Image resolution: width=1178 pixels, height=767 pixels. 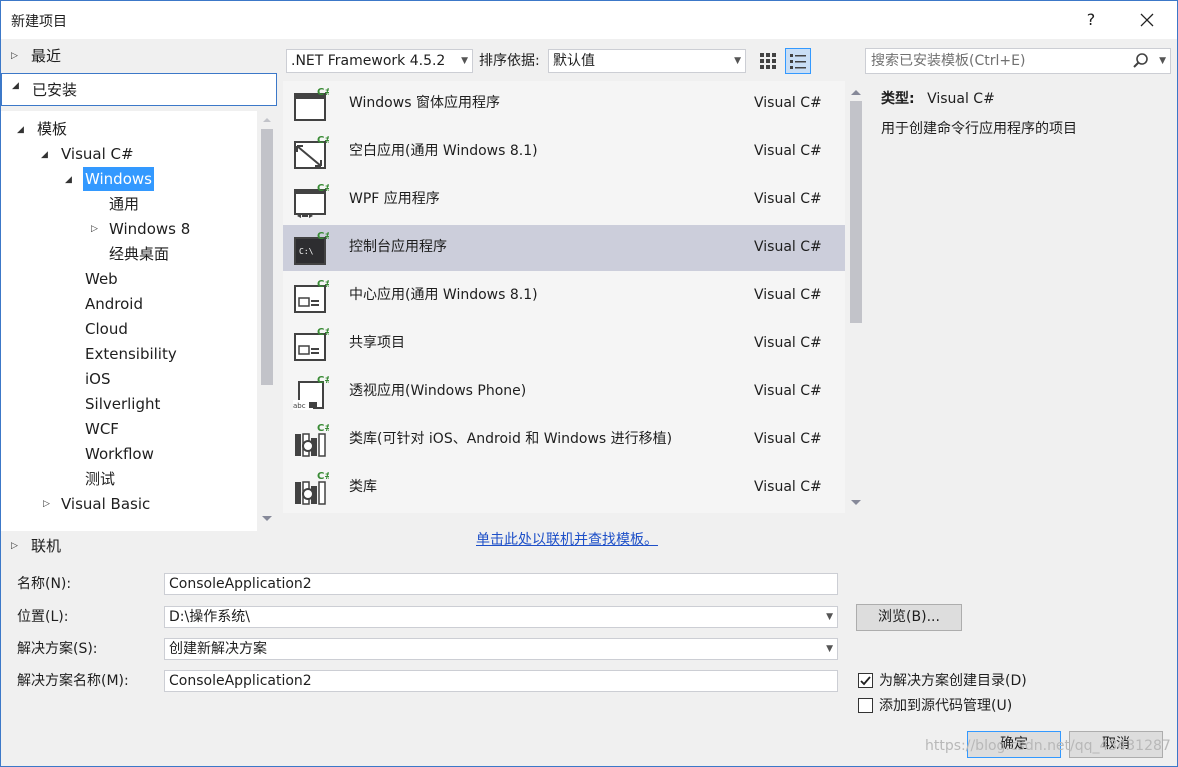 I want to click on template-name: 类库, so click(x=363, y=487).